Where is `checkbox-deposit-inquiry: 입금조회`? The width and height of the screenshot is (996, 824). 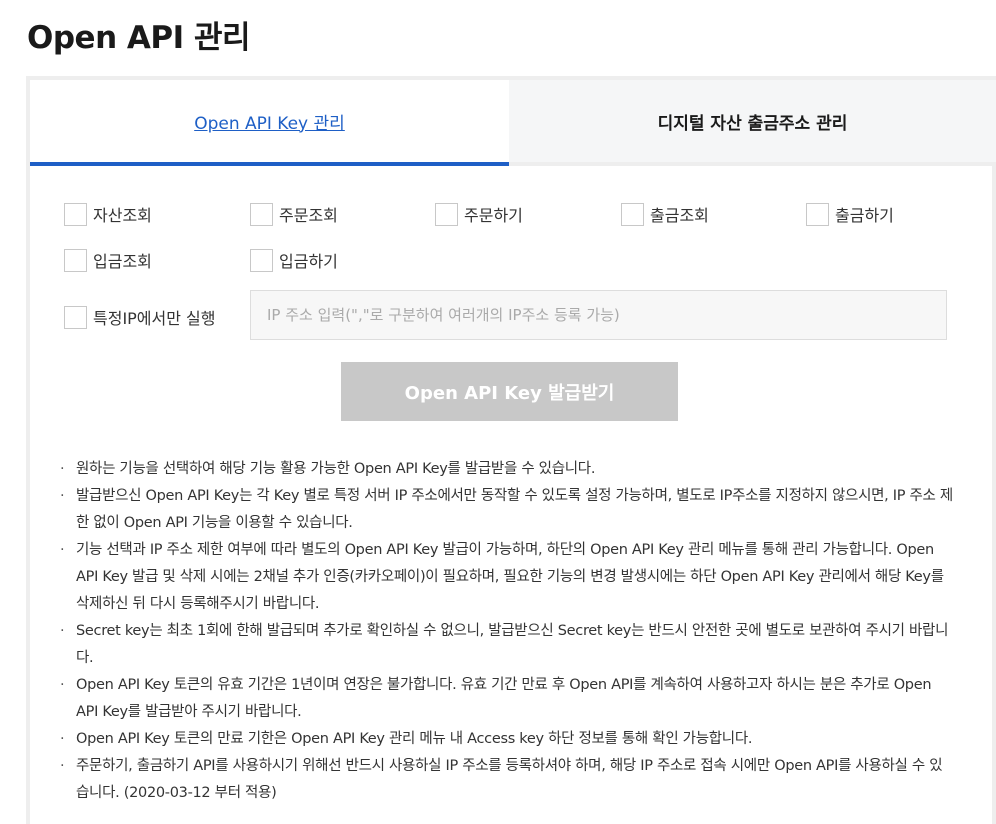 checkbox-deposit-inquiry: 입금조회 is located at coordinates (108, 260).